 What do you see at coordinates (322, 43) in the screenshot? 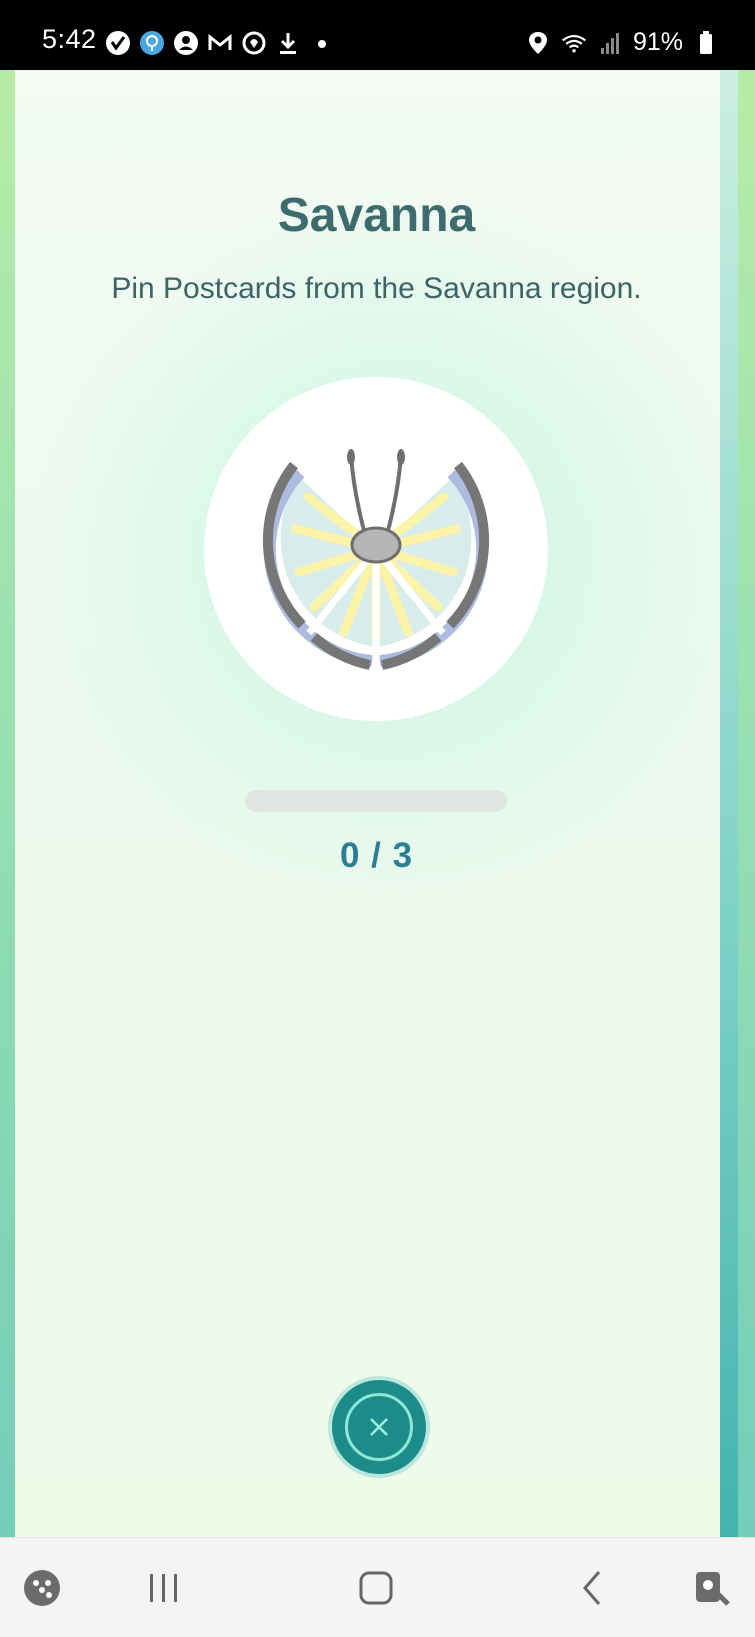
I see `dot-icon` at bounding box center [322, 43].